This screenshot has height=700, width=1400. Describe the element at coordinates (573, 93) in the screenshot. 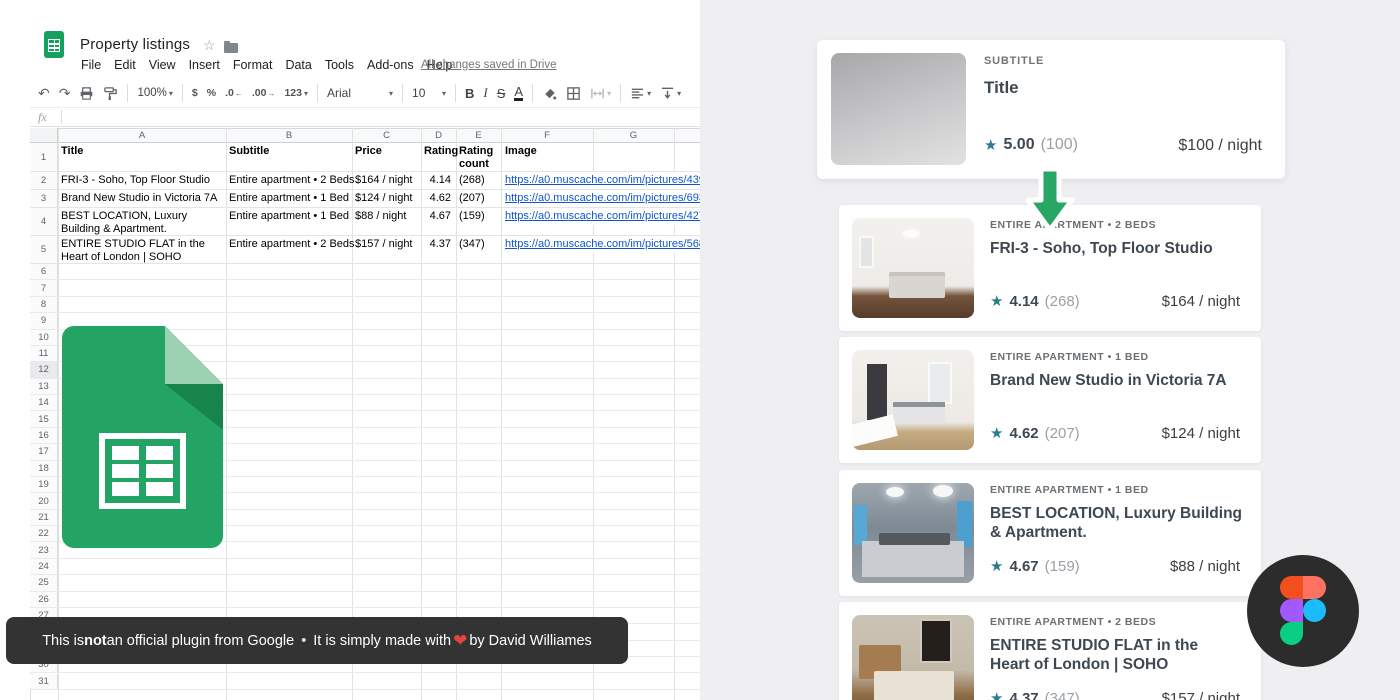

I see `borders-button` at that location.